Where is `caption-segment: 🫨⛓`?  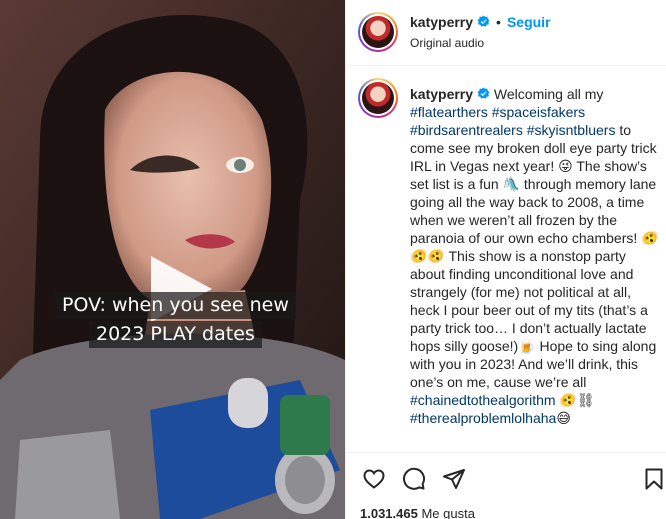
caption-segment: 🫨⛓ is located at coordinates (575, 400).